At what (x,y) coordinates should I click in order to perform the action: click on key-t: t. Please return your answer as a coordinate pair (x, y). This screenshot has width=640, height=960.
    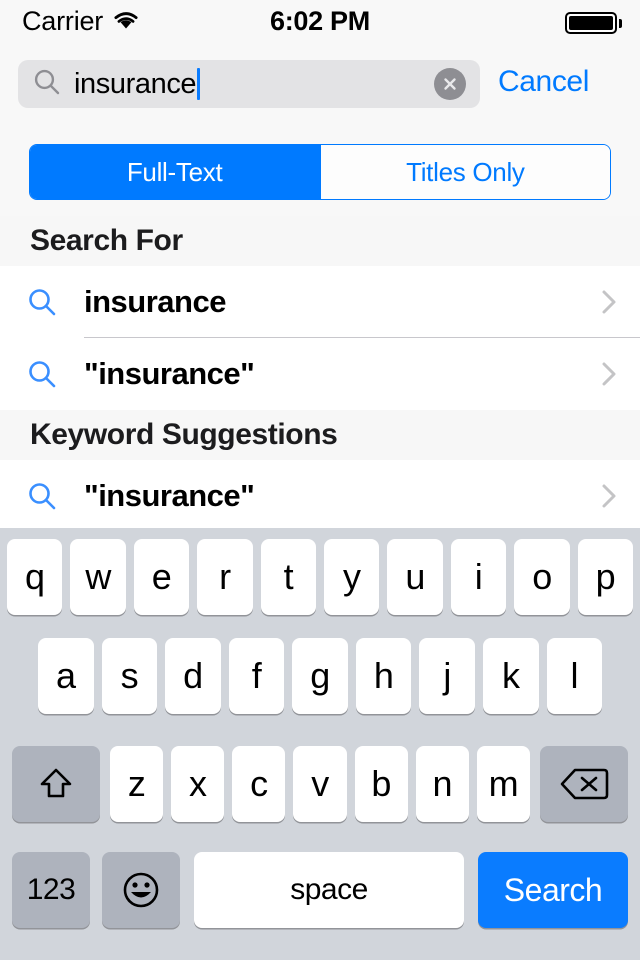
    Looking at the image, I should click on (288, 577).